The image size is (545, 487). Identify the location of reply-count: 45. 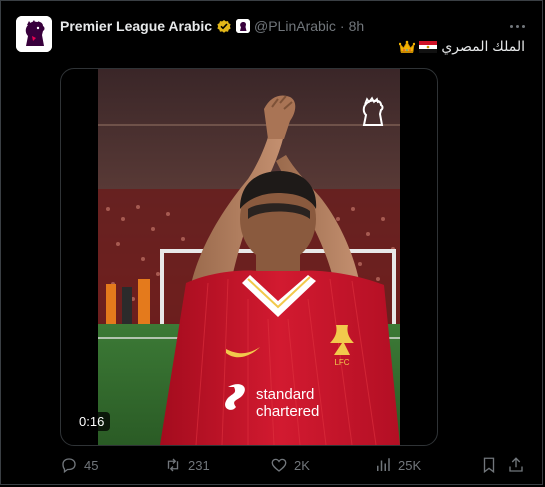
(91, 465).